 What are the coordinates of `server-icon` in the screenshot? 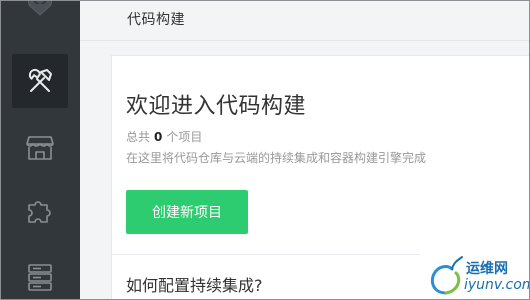 It's located at (40, 277).